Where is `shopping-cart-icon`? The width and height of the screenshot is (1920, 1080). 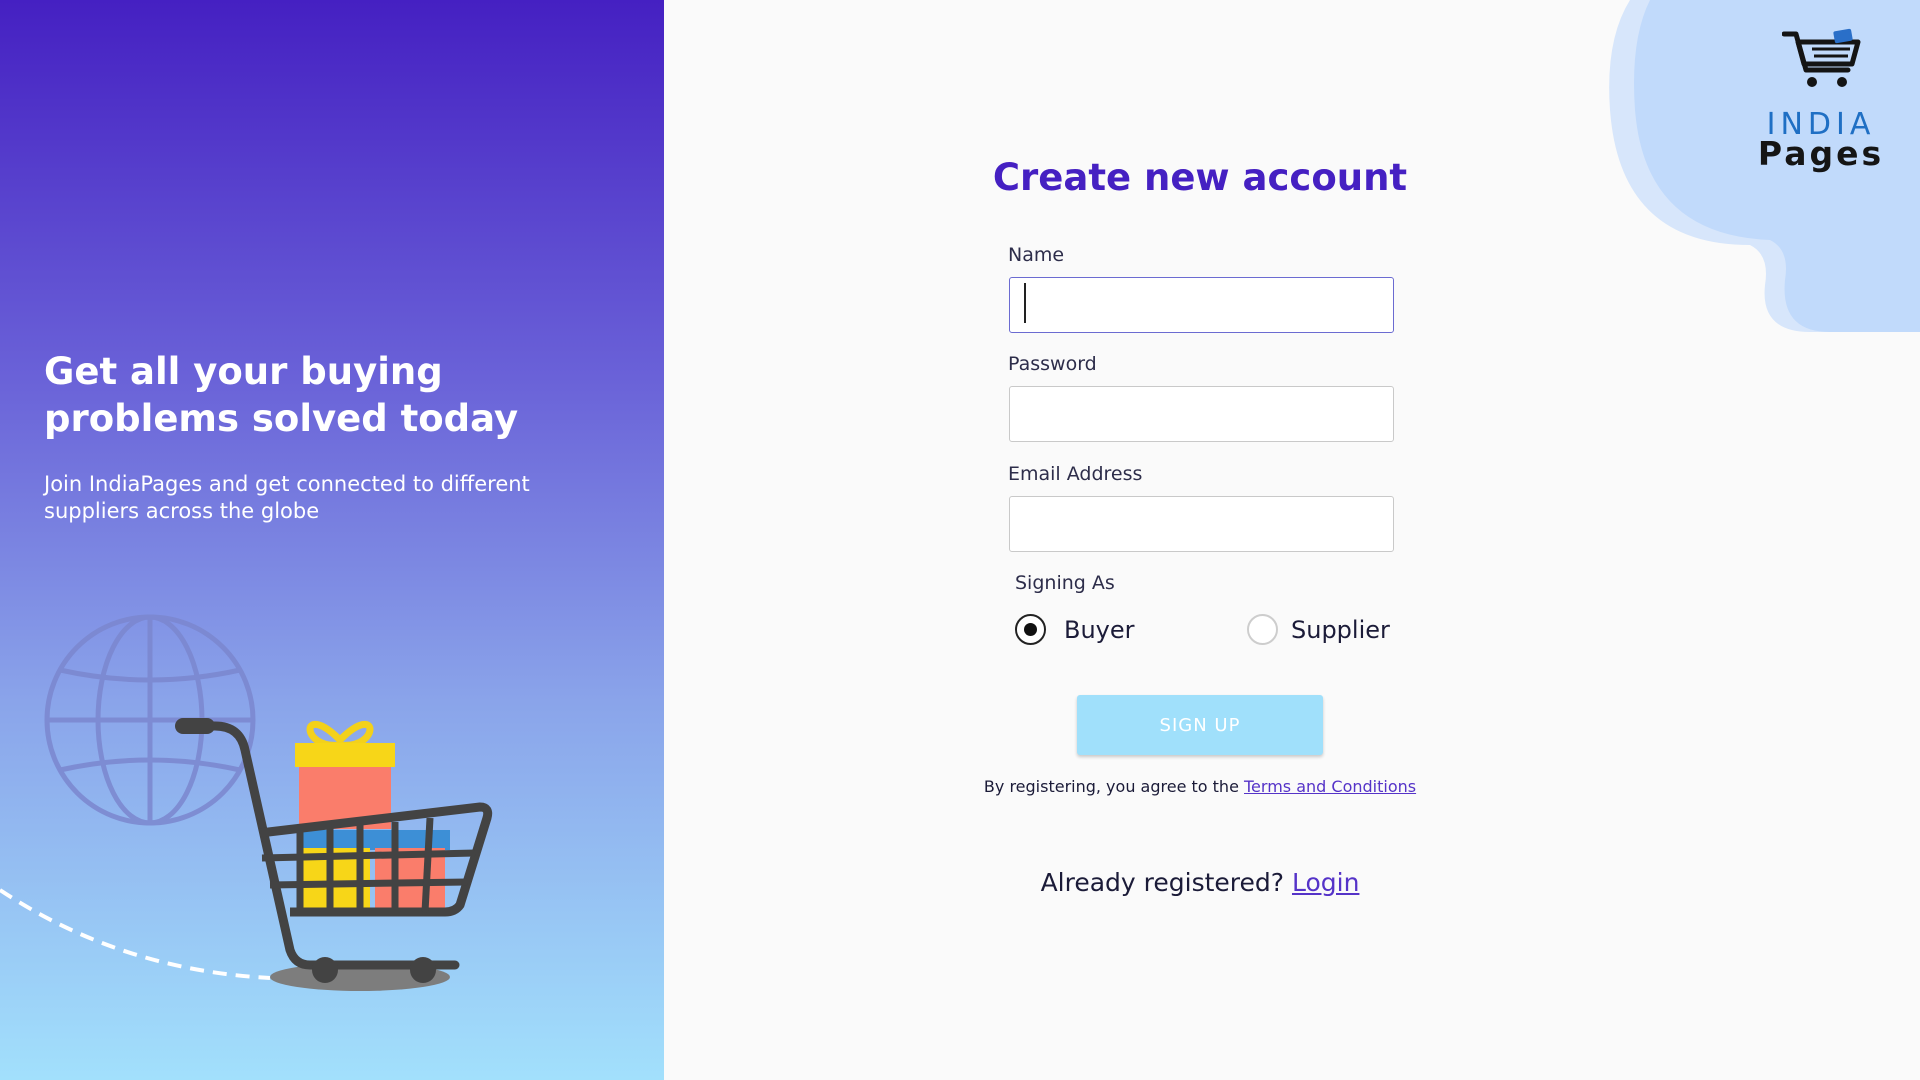
shopping-cart-icon is located at coordinates (334, 850).